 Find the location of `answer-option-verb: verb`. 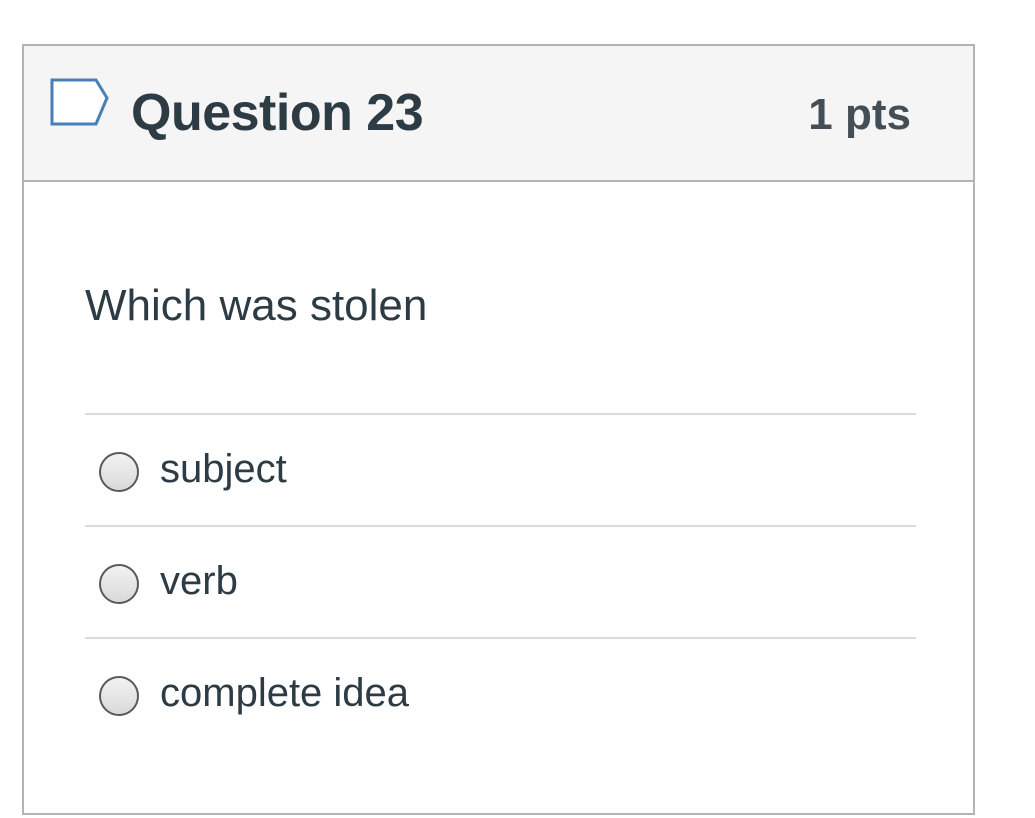

answer-option-verb: verb is located at coordinates (500, 581).